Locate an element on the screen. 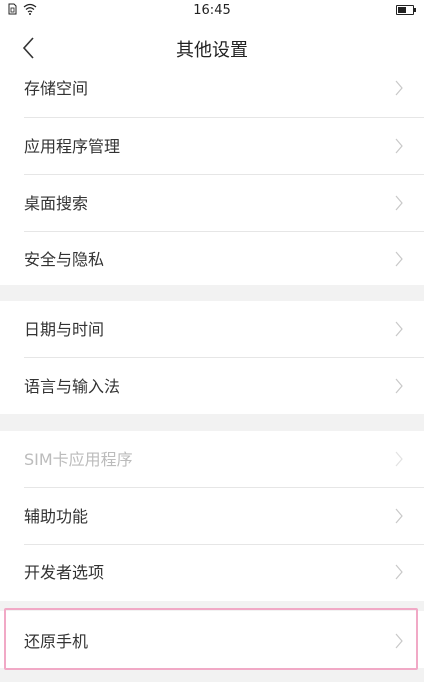 The width and height of the screenshot is (424, 682). status-time: 16:45 is located at coordinates (212, 10).